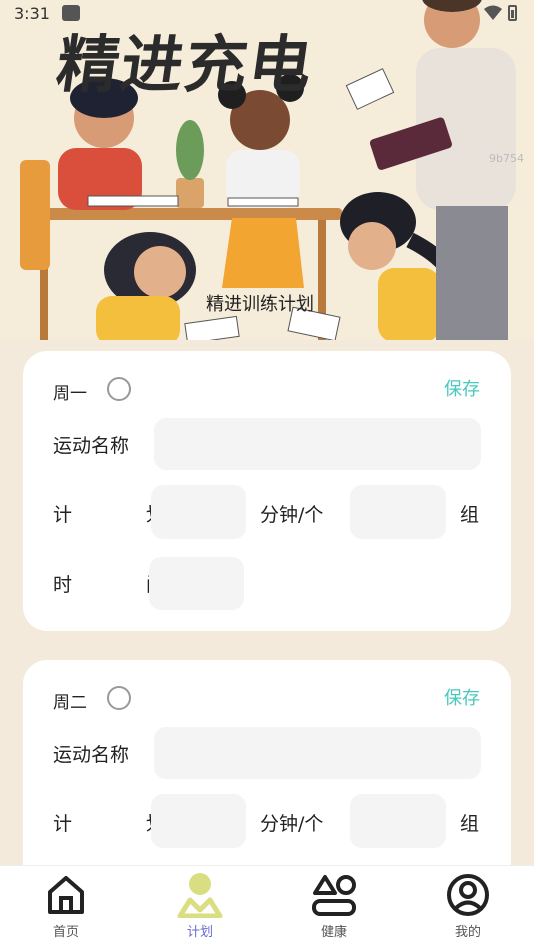 Image resolution: width=534 pixels, height=951 pixels. I want to click on status-bar: 3:31, so click(267, 14).